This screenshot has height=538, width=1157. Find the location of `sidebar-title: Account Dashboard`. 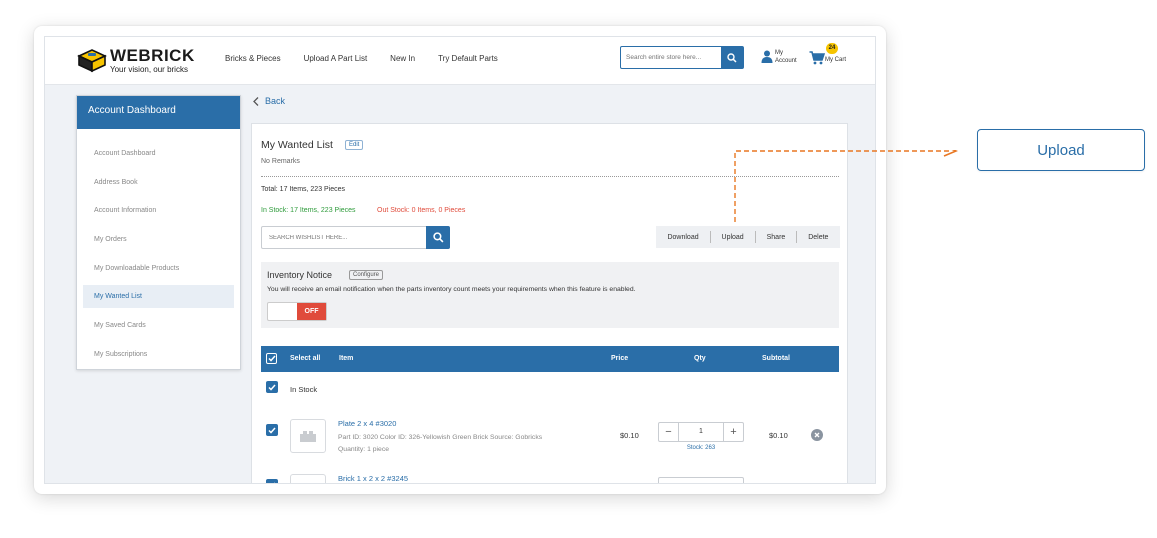

sidebar-title: Account Dashboard is located at coordinates (158, 112).